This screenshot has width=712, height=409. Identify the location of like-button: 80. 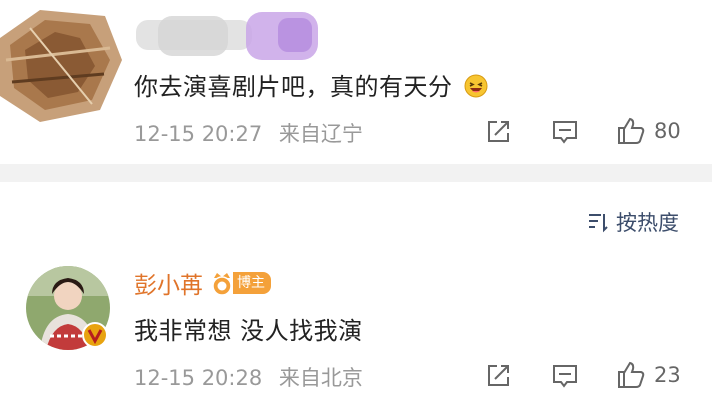
(648, 131).